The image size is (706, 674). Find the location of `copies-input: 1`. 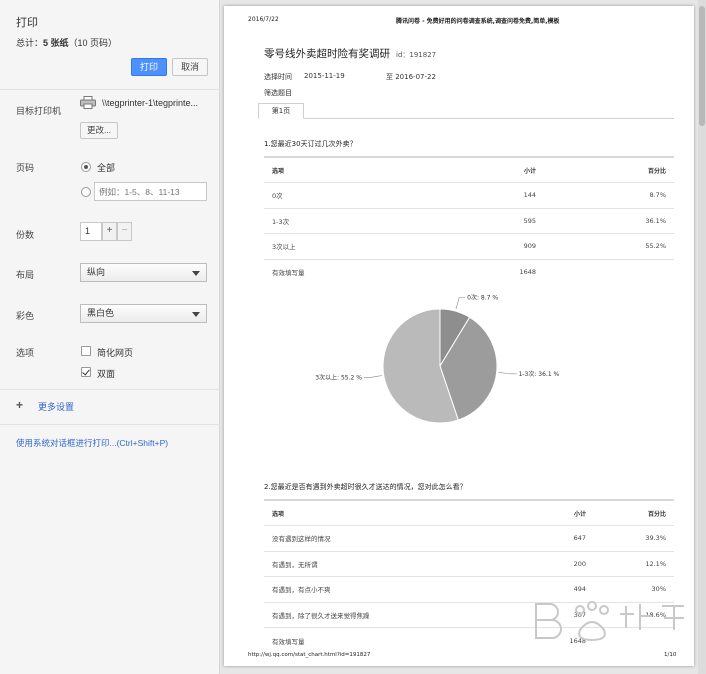

copies-input: 1 is located at coordinates (91, 231).